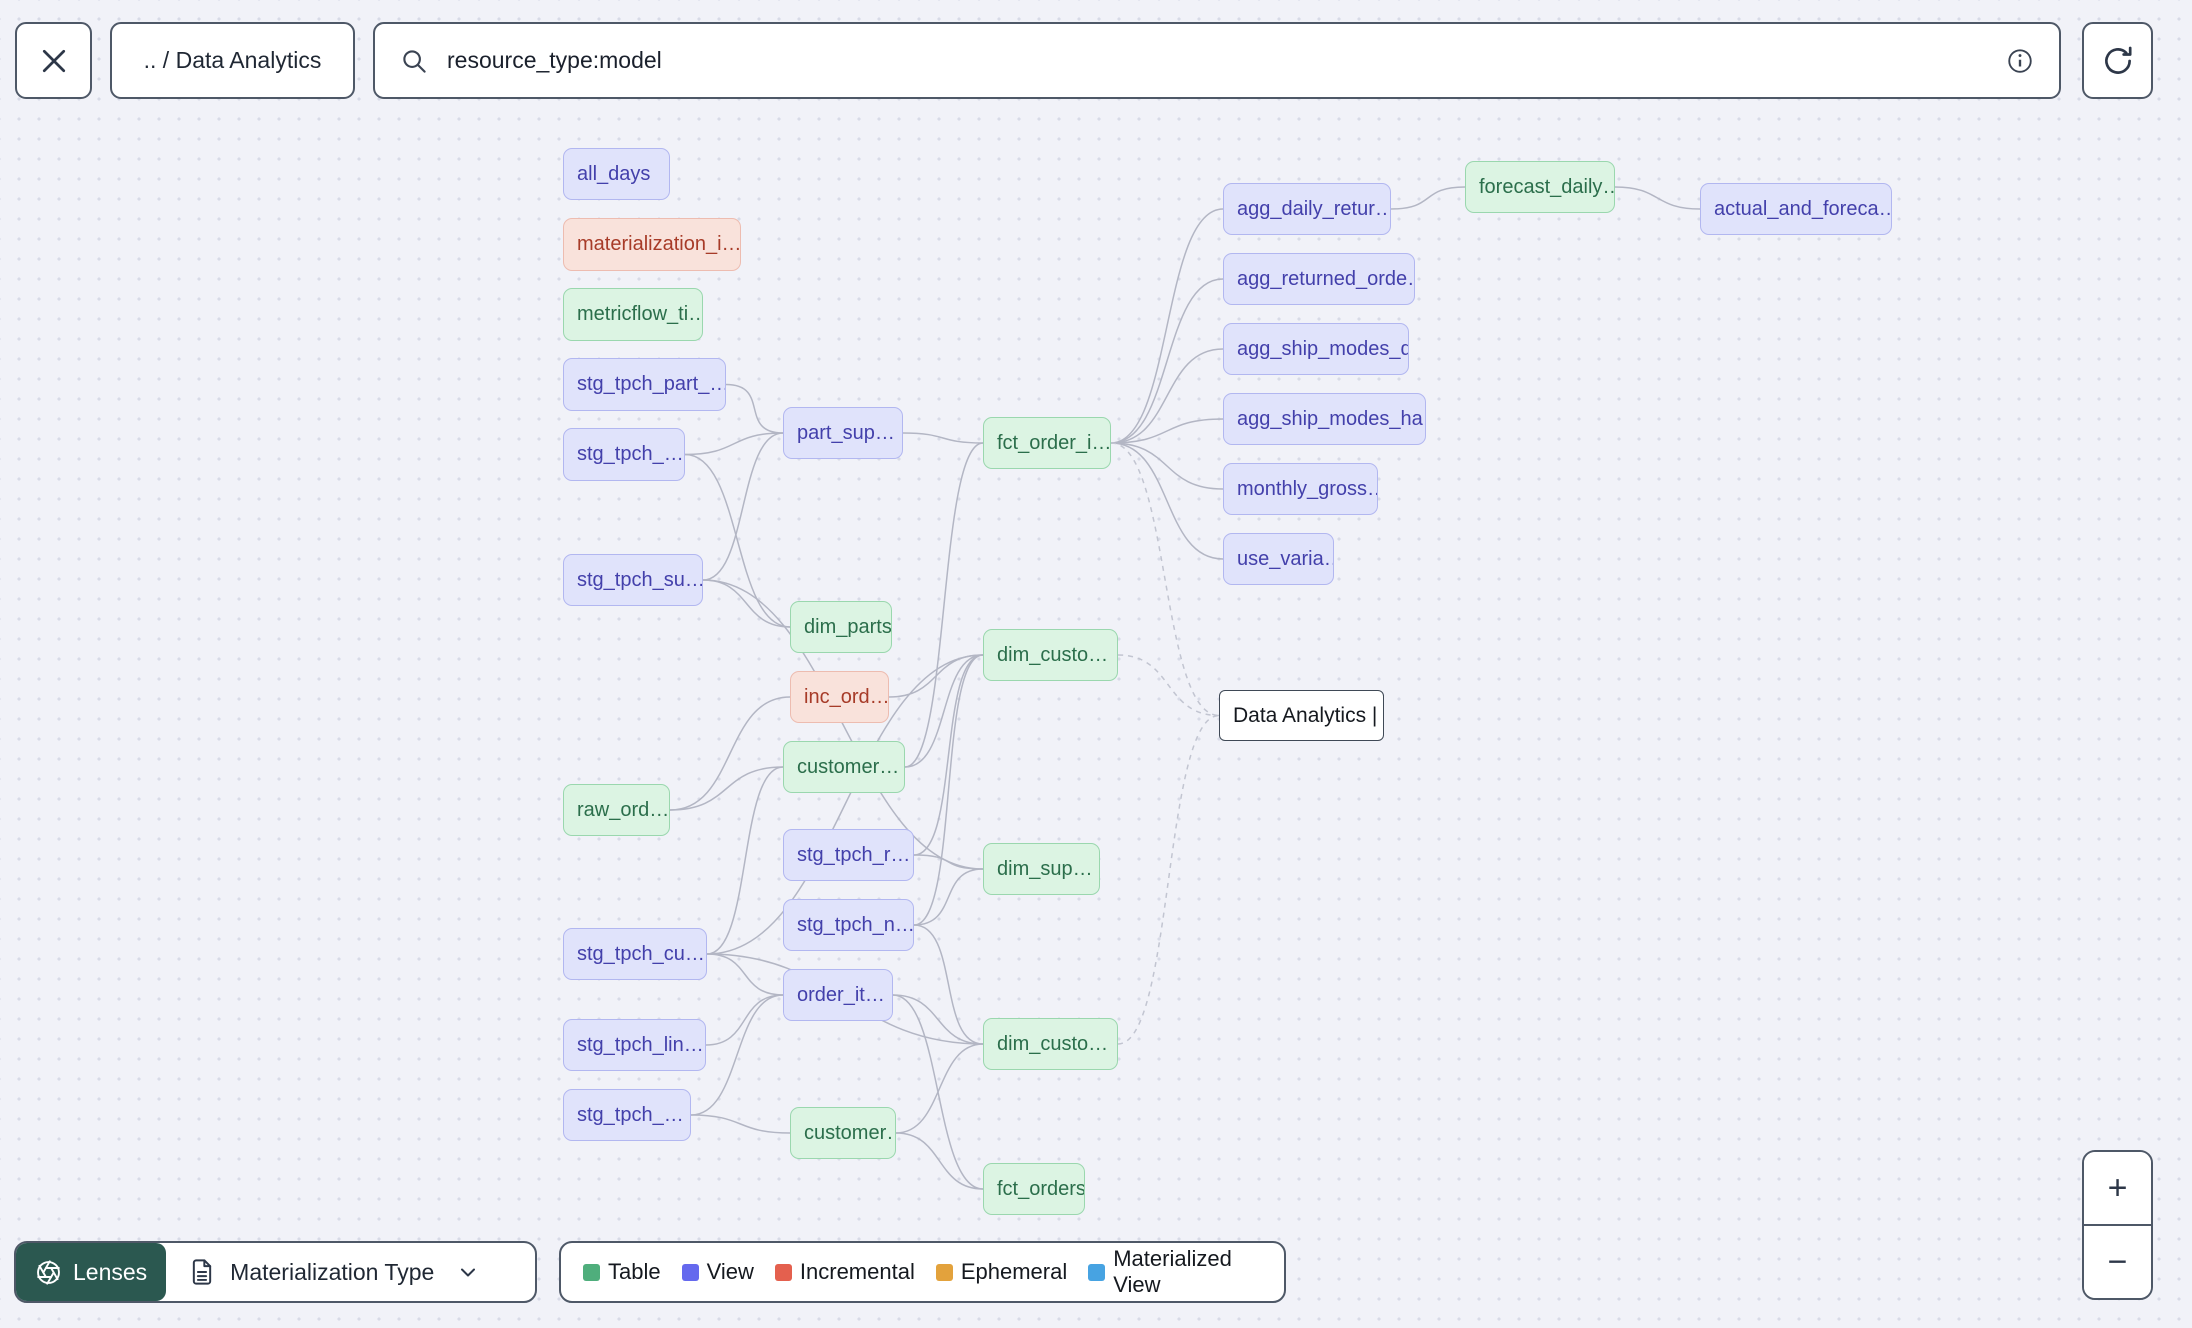 This screenshot has height=1328, width=2192. I want to click on close-button, so click(53, 60).